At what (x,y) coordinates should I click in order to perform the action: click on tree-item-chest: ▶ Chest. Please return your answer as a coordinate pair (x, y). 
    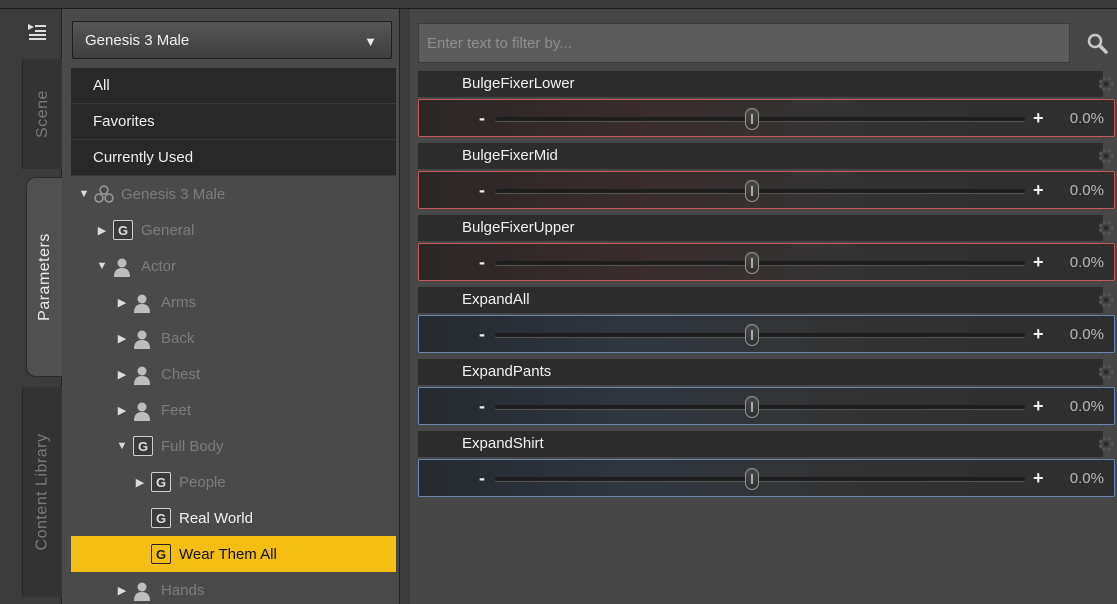
    Looking at the image, I should click on (233, 374).